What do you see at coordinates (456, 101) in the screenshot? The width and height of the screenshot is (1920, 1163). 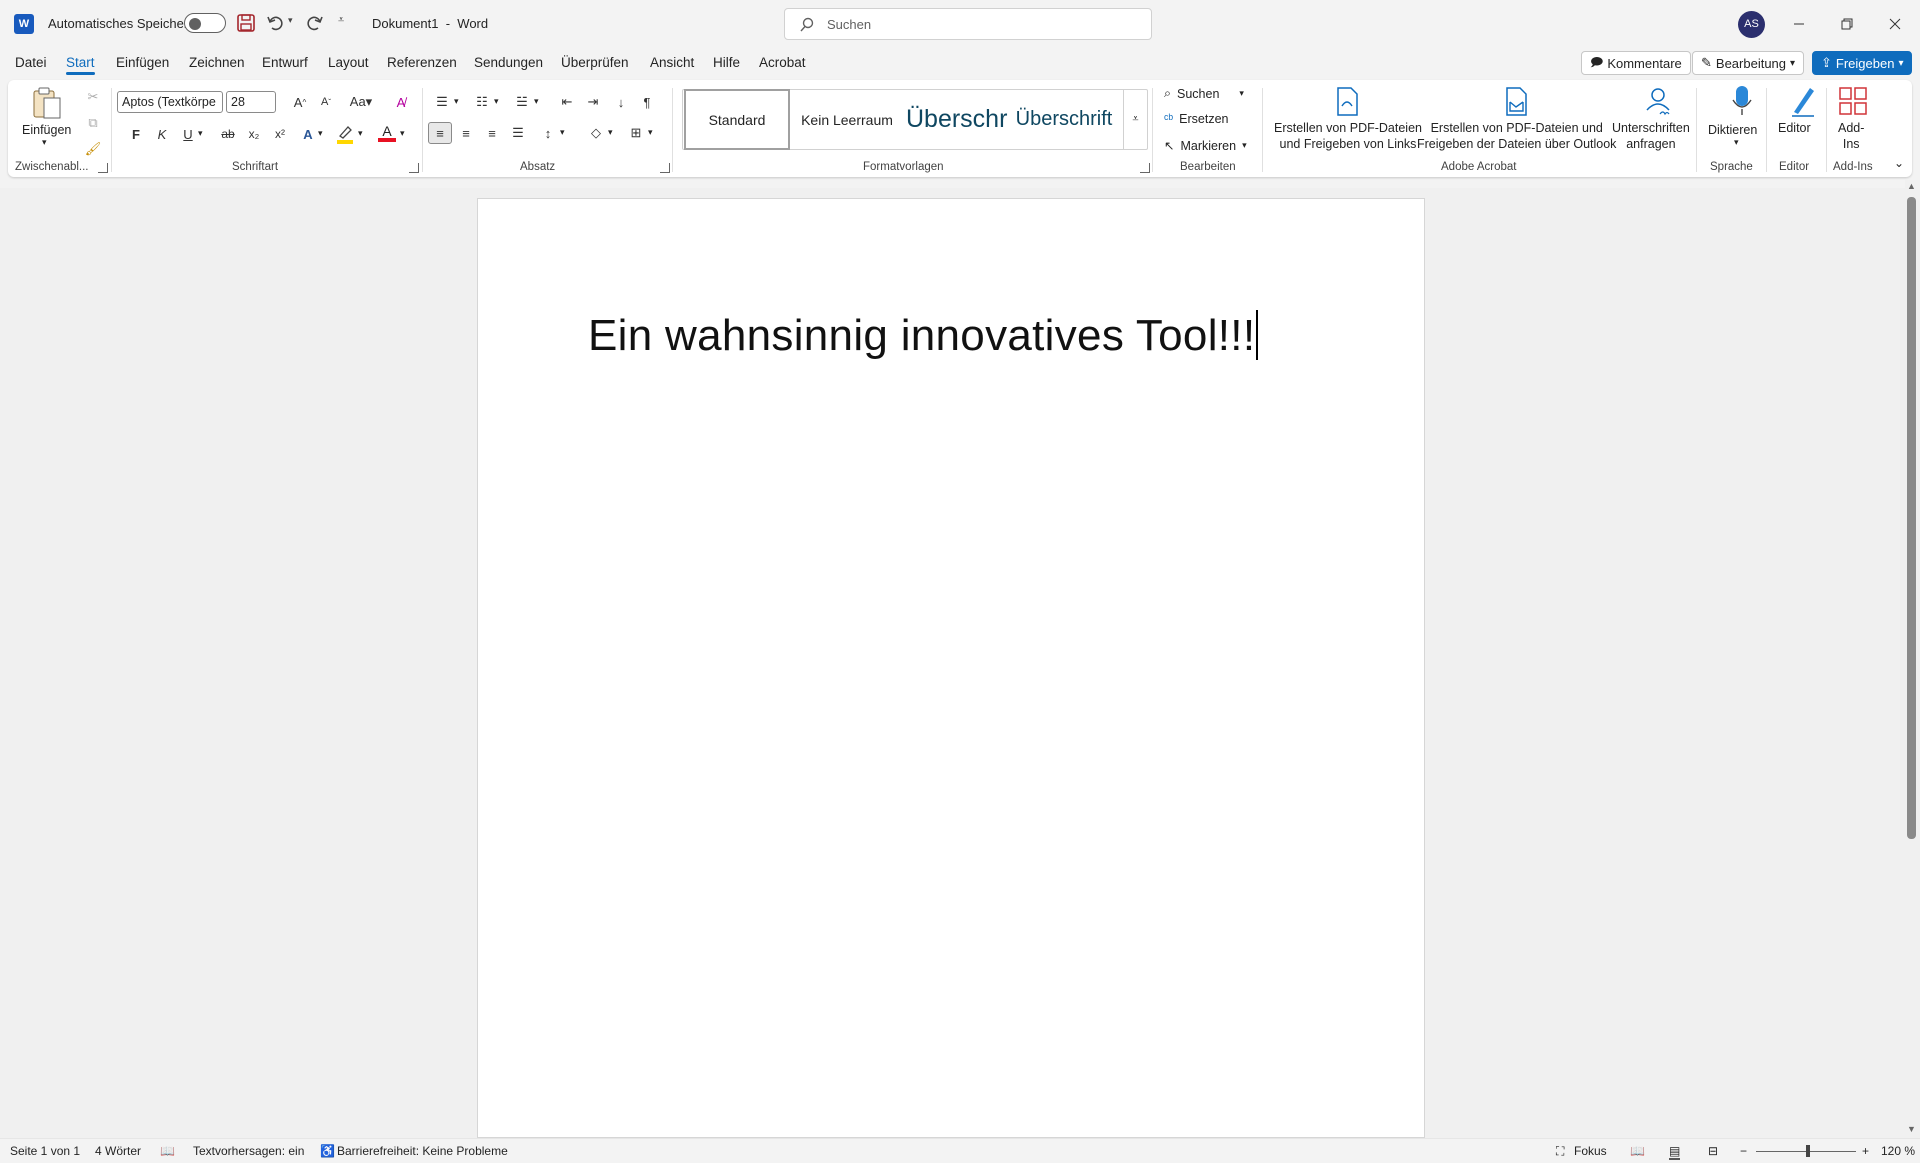 I see `bullets-dropdown-icon: ▾` at bounding box center [456, 101].